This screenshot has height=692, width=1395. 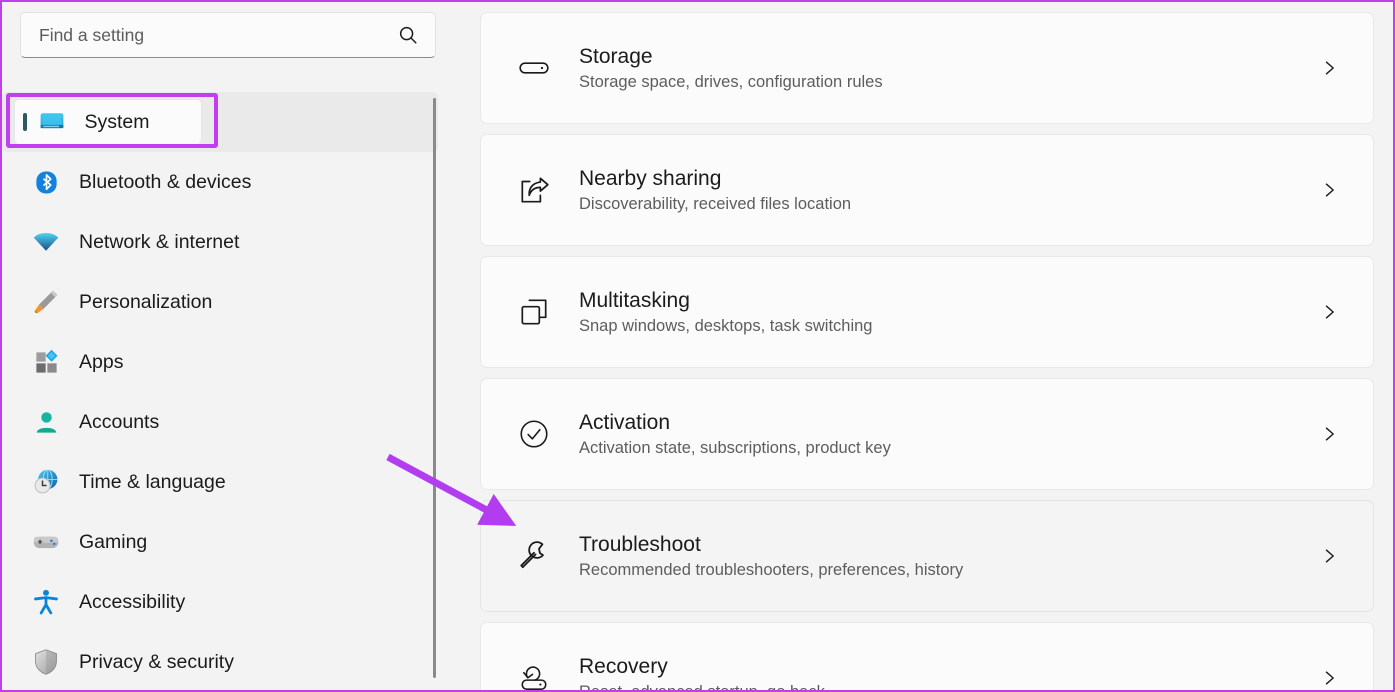 What do you see at coordinates (156, 661) in the screenshot?
I see `sidebar-item-label: Privacy & security` at bounding box center [156, 661].